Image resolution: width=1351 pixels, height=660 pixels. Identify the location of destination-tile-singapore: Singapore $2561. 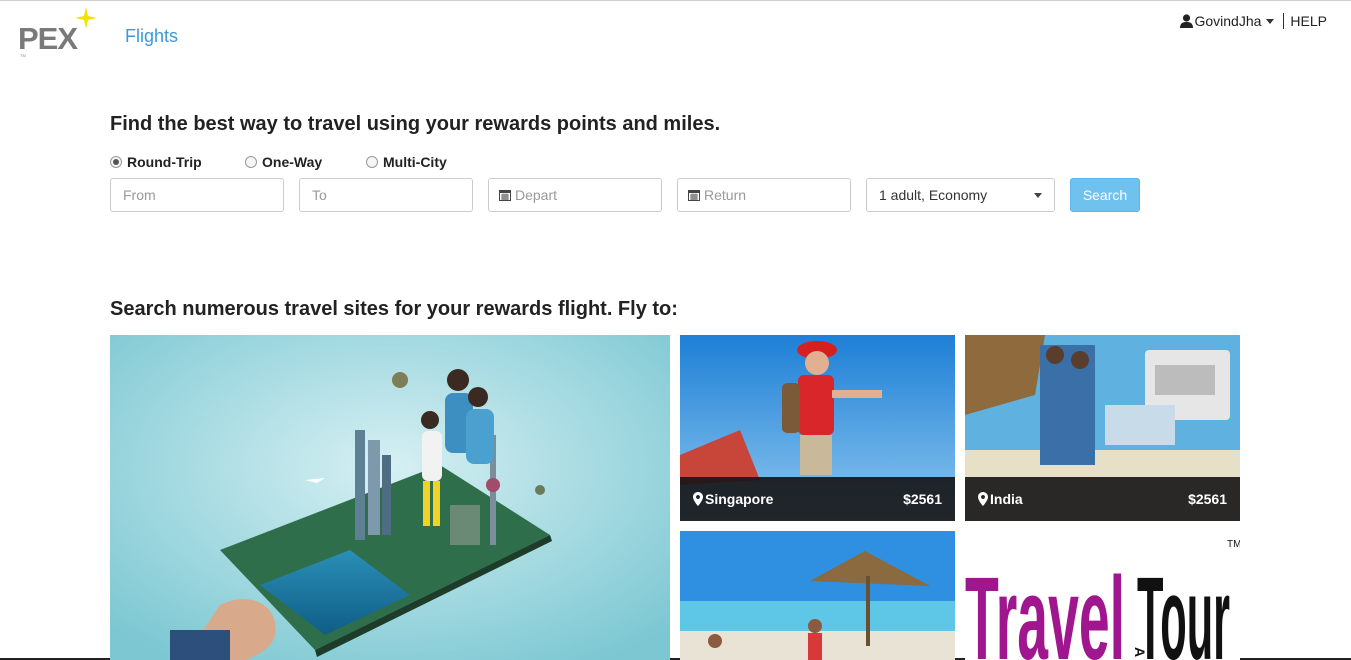
(817, 428).